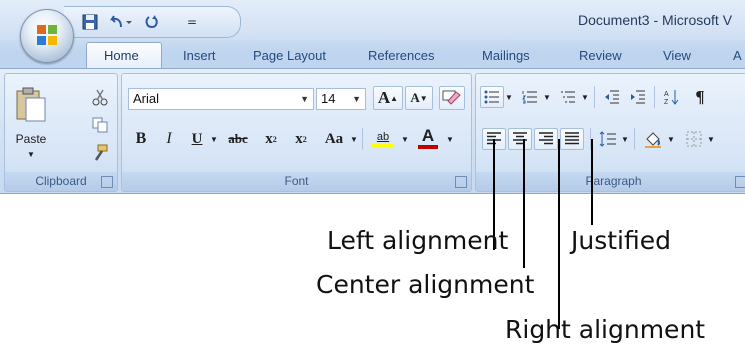 The width and height of the screenshot is (745, 355). I want to click on paste-icon, so click(31, 104).